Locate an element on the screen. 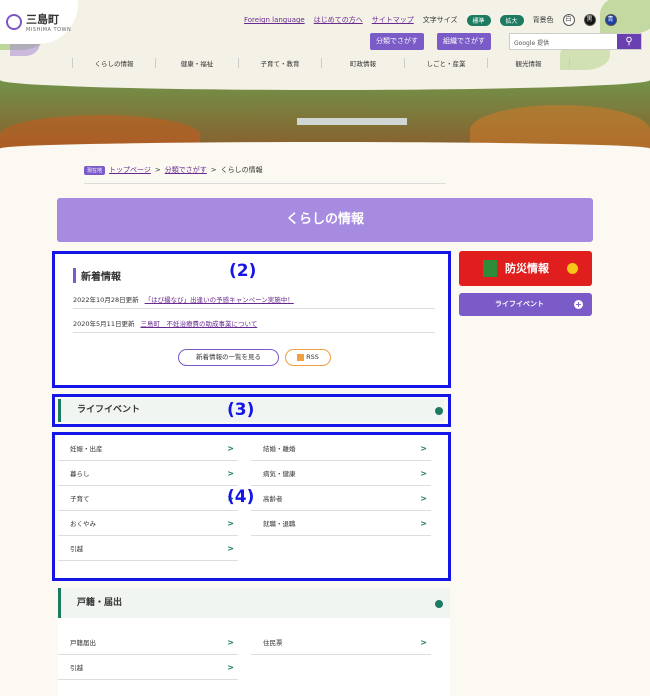 This screenshot has height=696, width=650. logo-mark-icon is located at coordinates (14, 22).